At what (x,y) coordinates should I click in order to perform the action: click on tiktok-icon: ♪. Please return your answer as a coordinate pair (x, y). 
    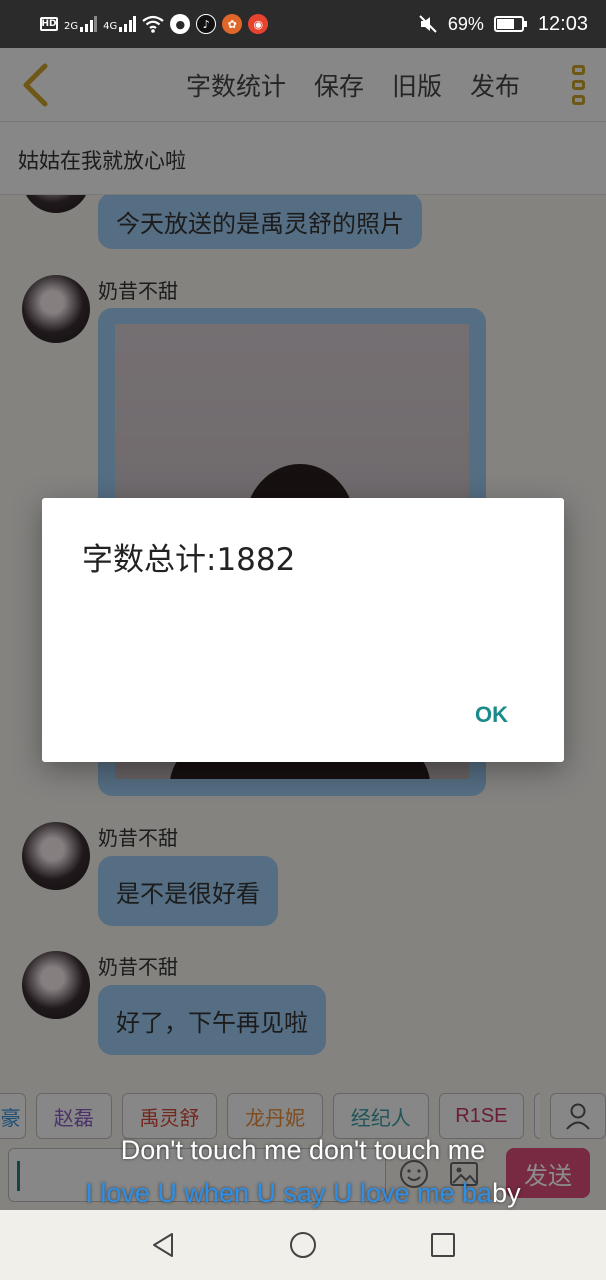
    Looking at the image, I should click on (206, 24).